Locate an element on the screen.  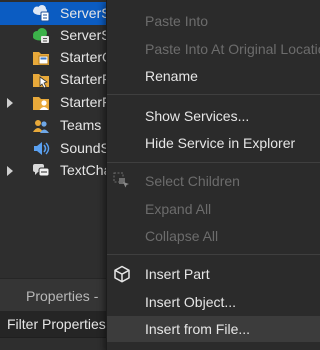
starter-player-icon is located at coordinates (41, 102).